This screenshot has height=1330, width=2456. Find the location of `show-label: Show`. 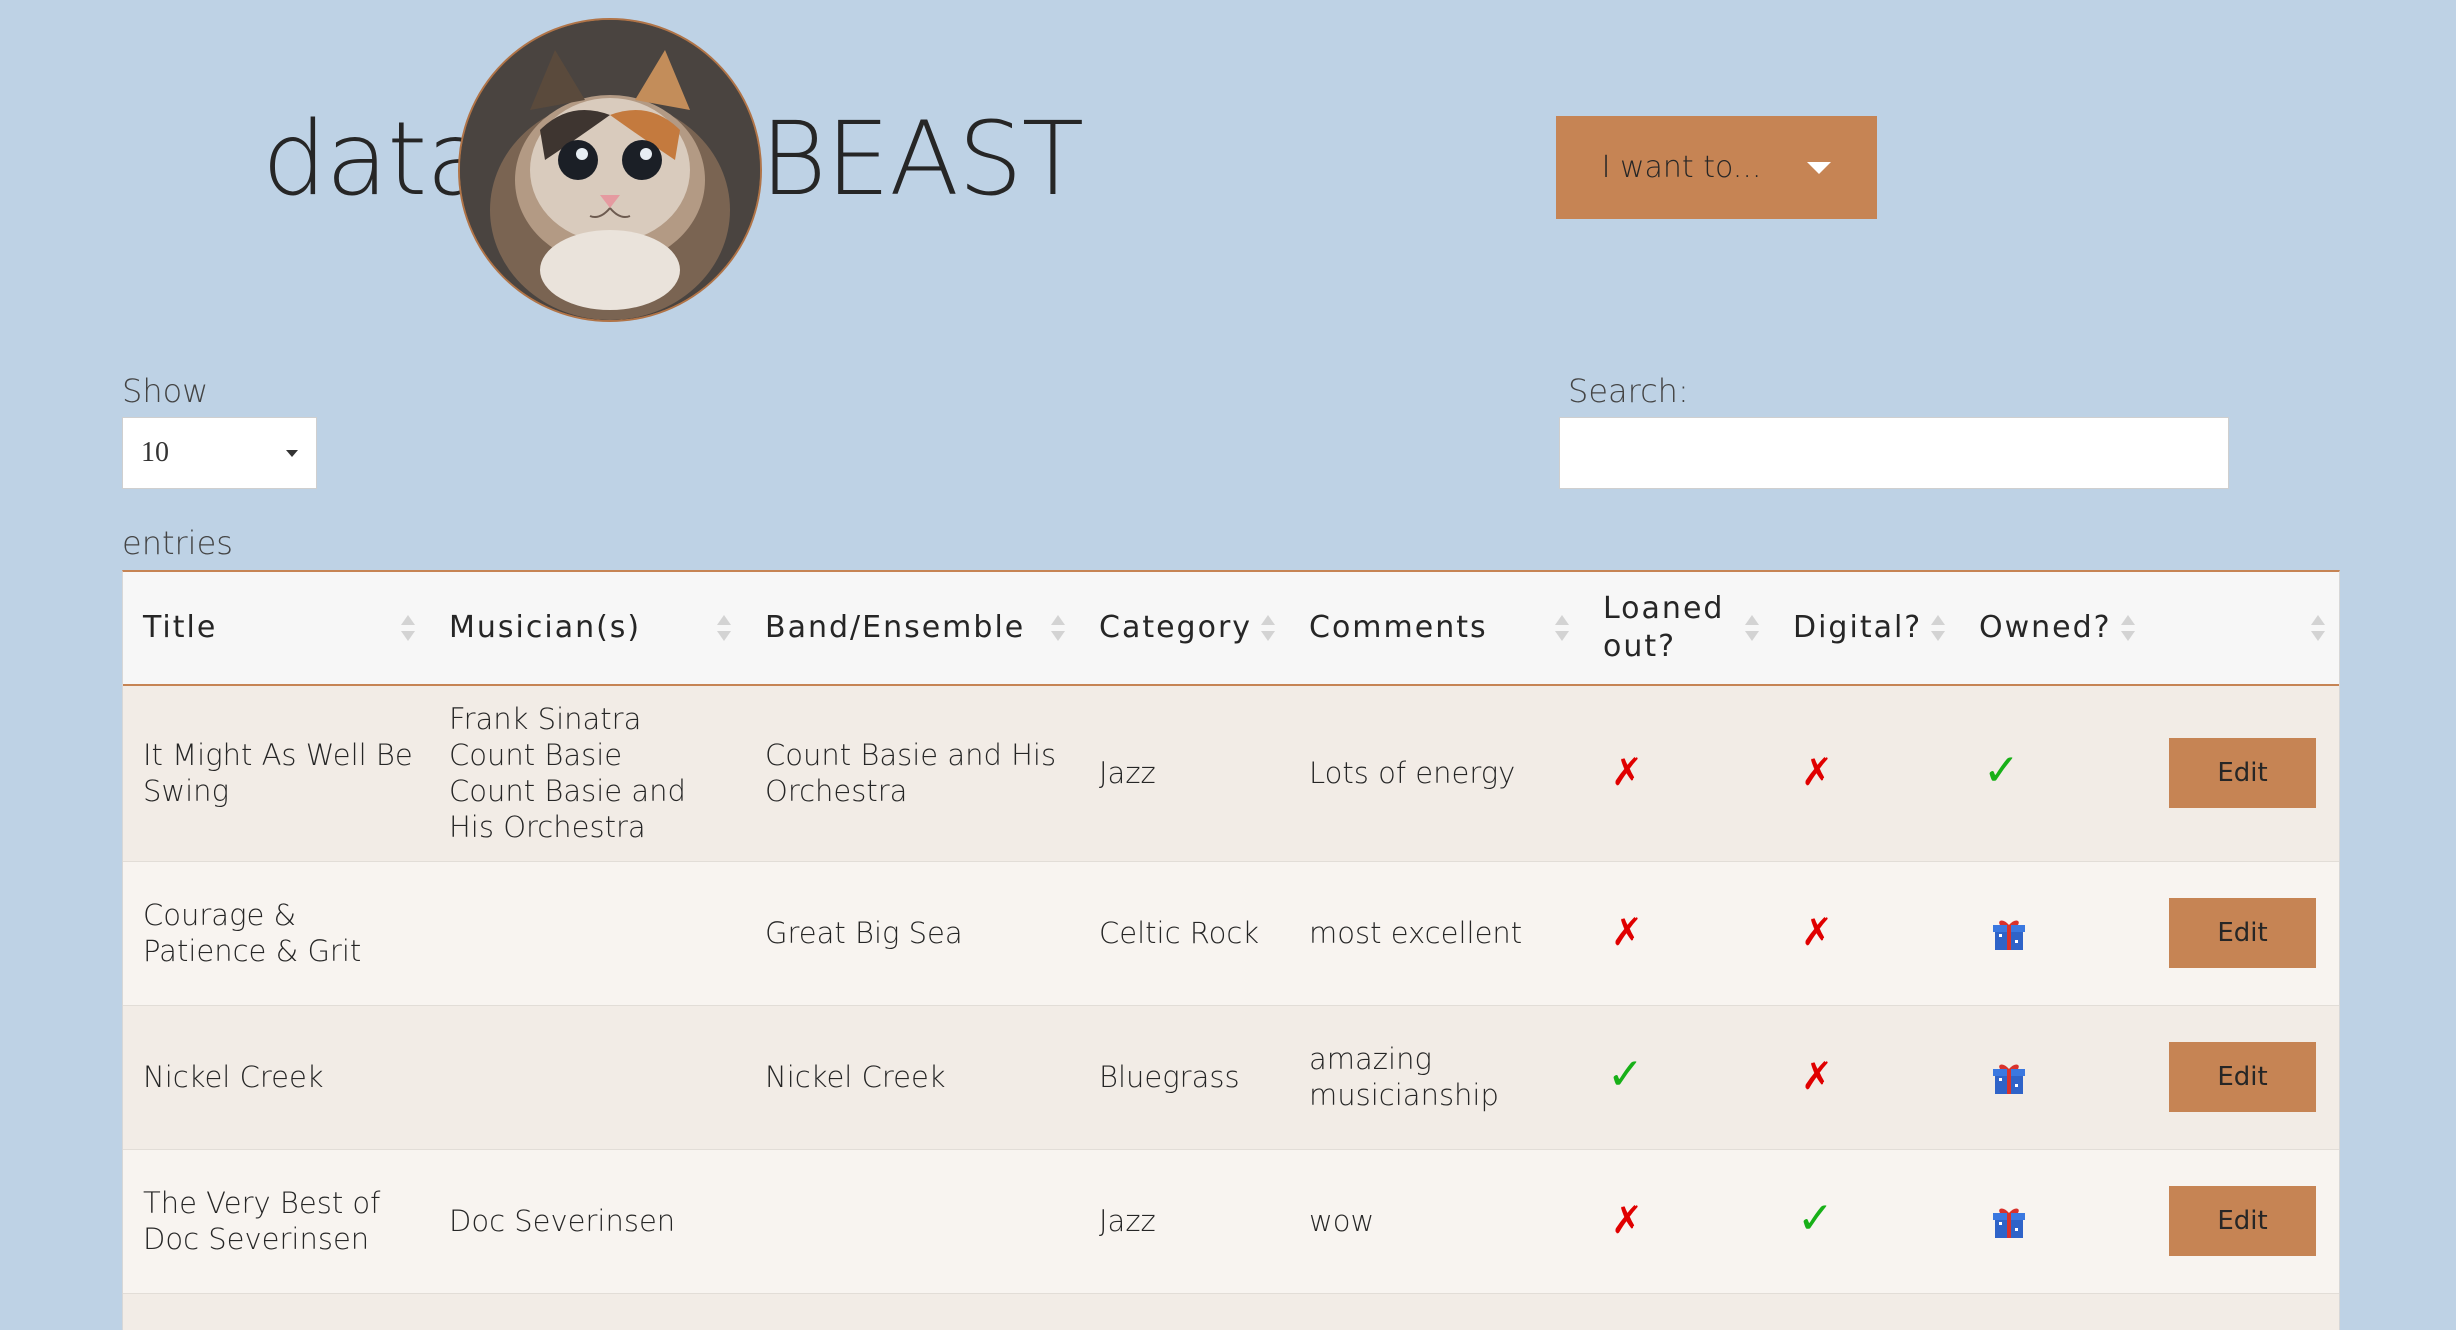

show-label: Show is located at coordinates (165, 391).